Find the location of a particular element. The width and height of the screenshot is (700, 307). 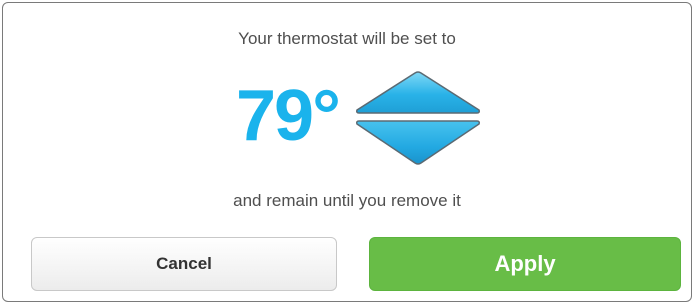

dialog-heading: Your thermostat will be set to is located at coordinates (347, 38).